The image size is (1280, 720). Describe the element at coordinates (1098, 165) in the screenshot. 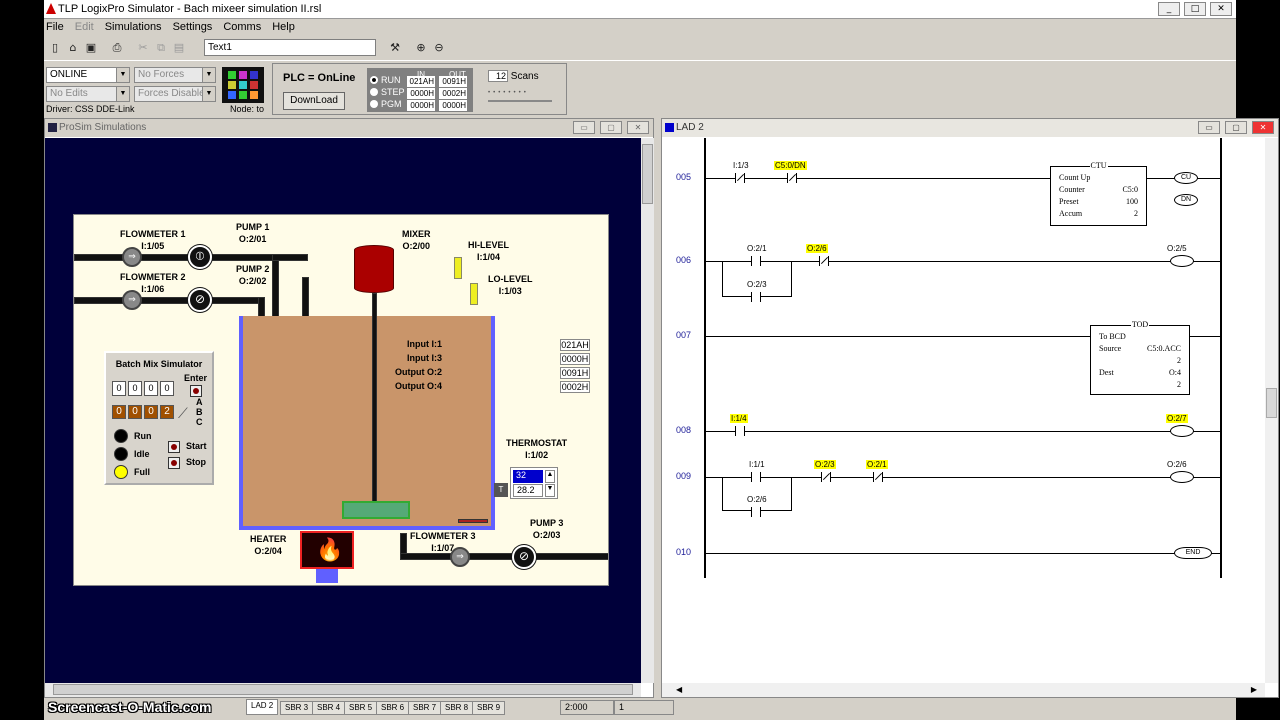

I see `ctu-title: CTU` at that location.